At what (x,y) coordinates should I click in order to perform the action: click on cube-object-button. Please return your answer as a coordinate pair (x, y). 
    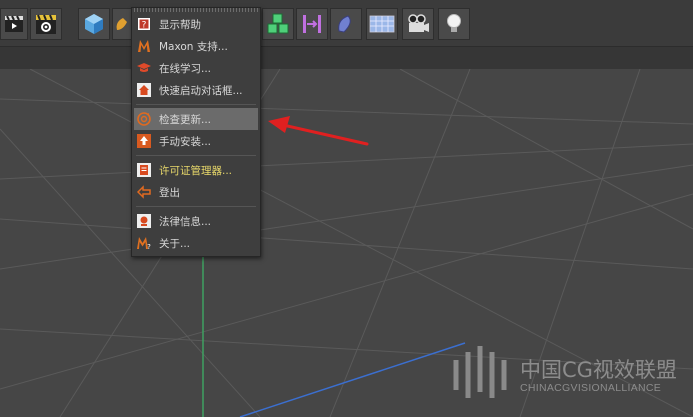
    Looking at the image, I should click on (94, 24).